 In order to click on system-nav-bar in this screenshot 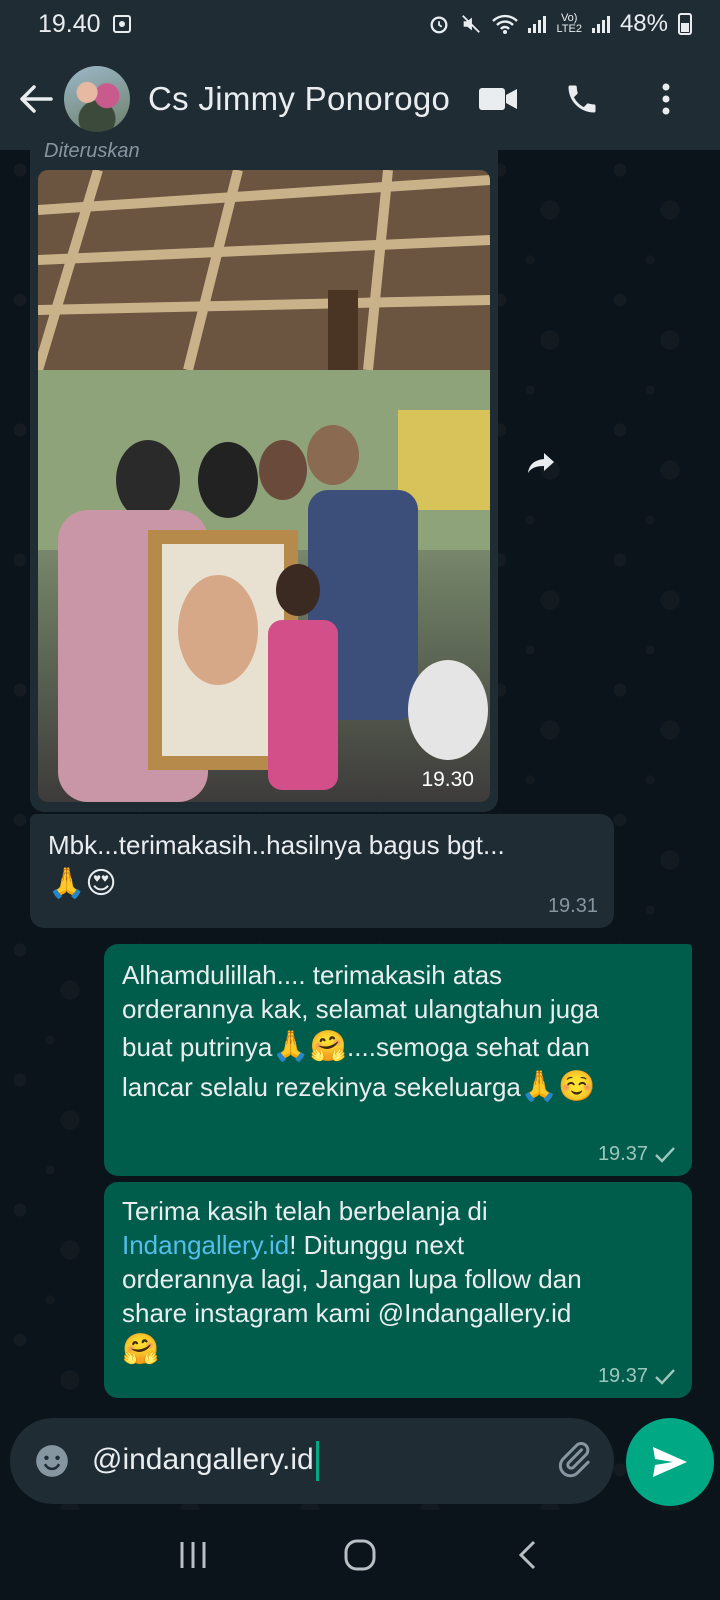, I will do `click(360, 1555)`.